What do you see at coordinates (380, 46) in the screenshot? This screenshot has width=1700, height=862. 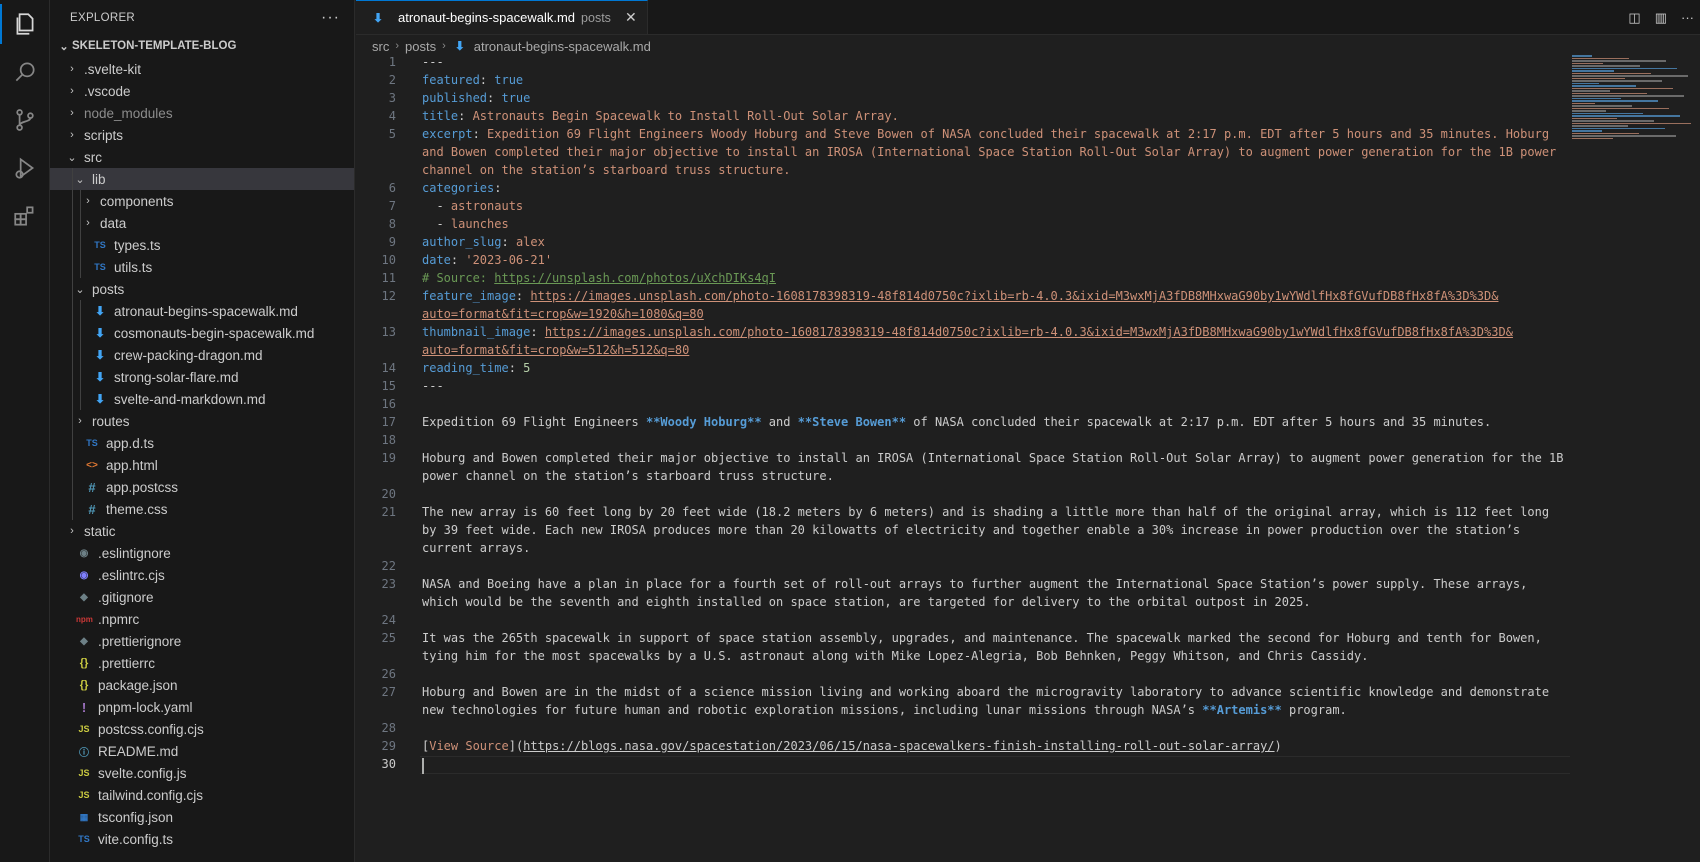 I see `breadcrumb-item: src` at bounding box center [380, 46].